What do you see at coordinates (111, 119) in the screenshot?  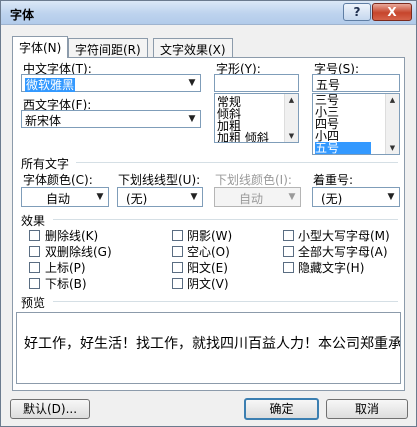 I see `western-font-combo: 新宋体 ▼` at bounding box center [111, 119].